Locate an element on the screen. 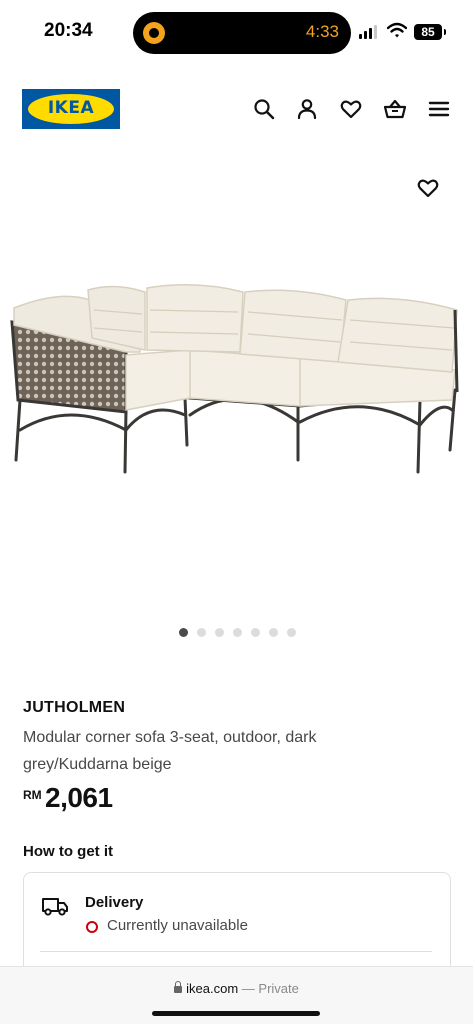 The image size is (473, 1024). ikea-logo: IKEA is located at coordinates (71, 109).